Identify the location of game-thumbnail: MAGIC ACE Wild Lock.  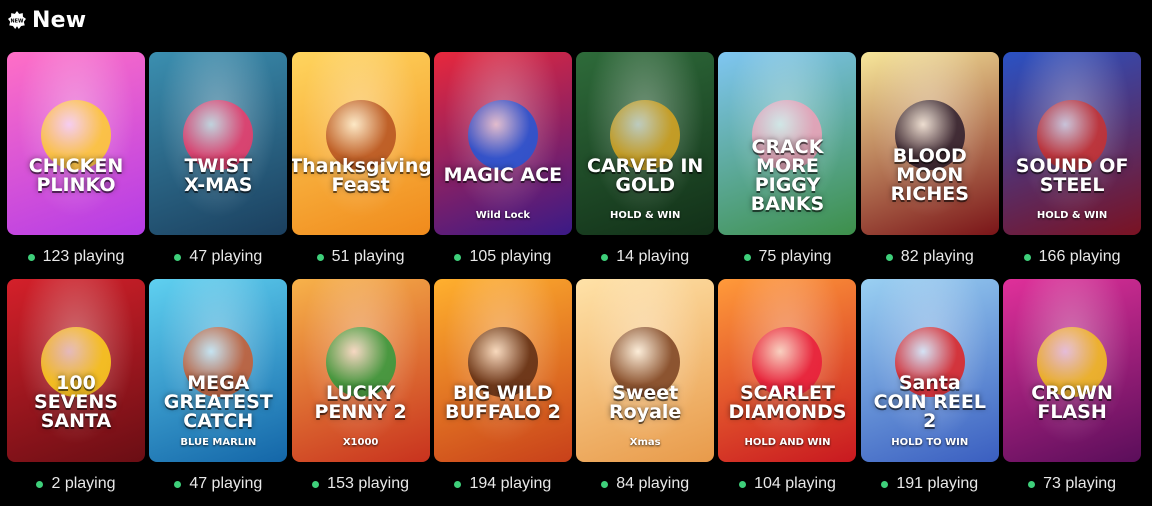
(502, 143).